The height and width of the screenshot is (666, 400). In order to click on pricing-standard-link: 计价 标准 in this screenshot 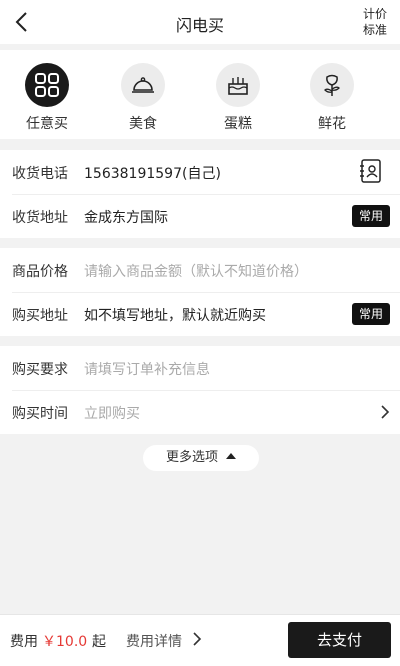, I will do `click(375, 22)`.